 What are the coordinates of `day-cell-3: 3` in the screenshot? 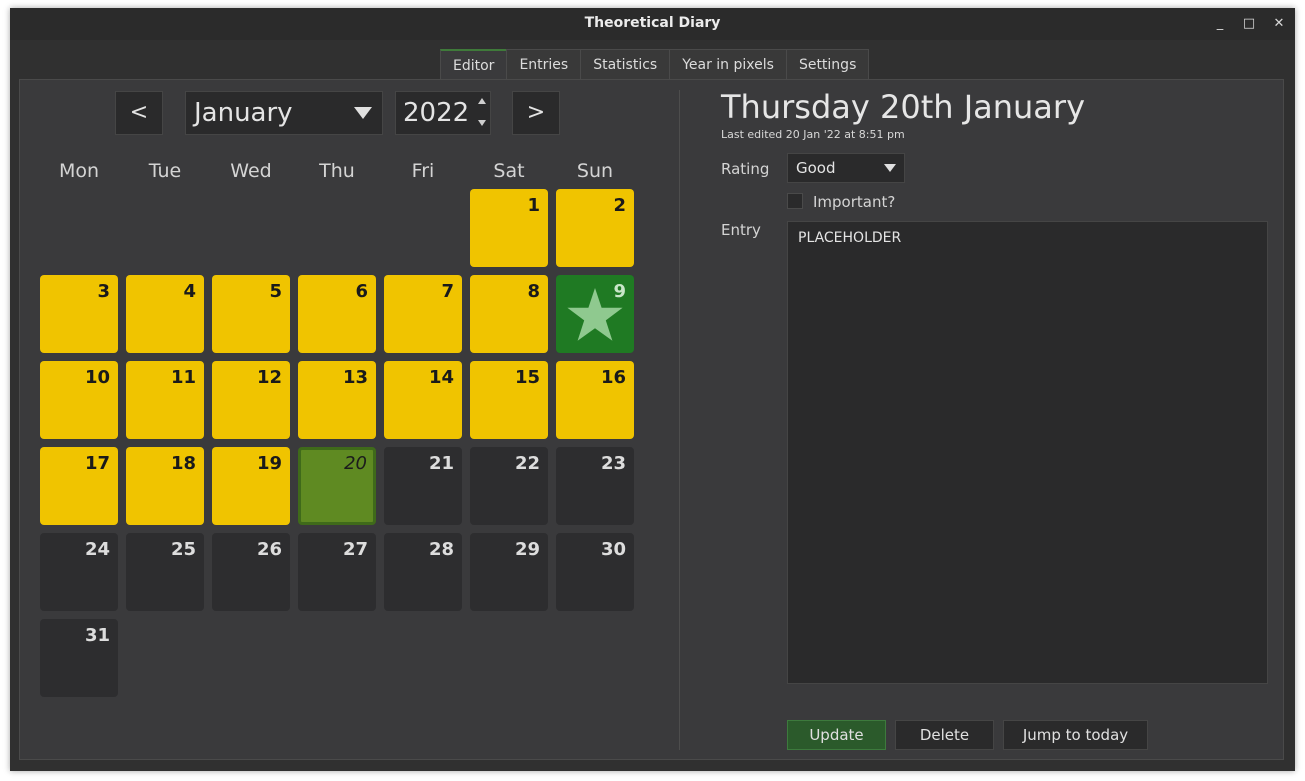 It's located at (79, 314).